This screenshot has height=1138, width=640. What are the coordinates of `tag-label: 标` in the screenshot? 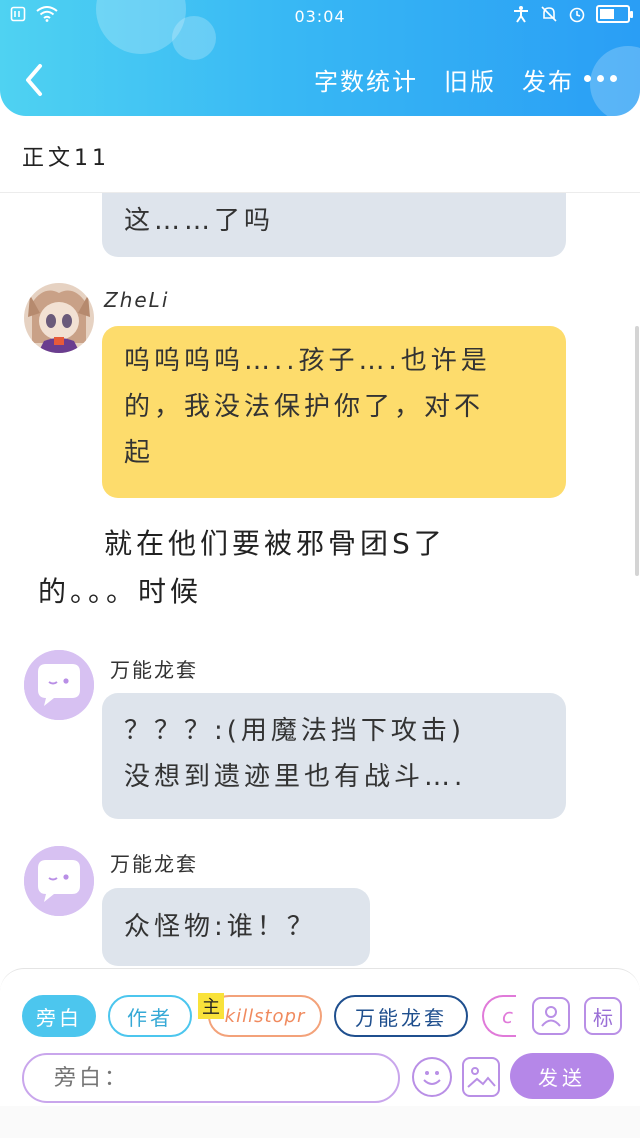 It's located at (603, 1017).